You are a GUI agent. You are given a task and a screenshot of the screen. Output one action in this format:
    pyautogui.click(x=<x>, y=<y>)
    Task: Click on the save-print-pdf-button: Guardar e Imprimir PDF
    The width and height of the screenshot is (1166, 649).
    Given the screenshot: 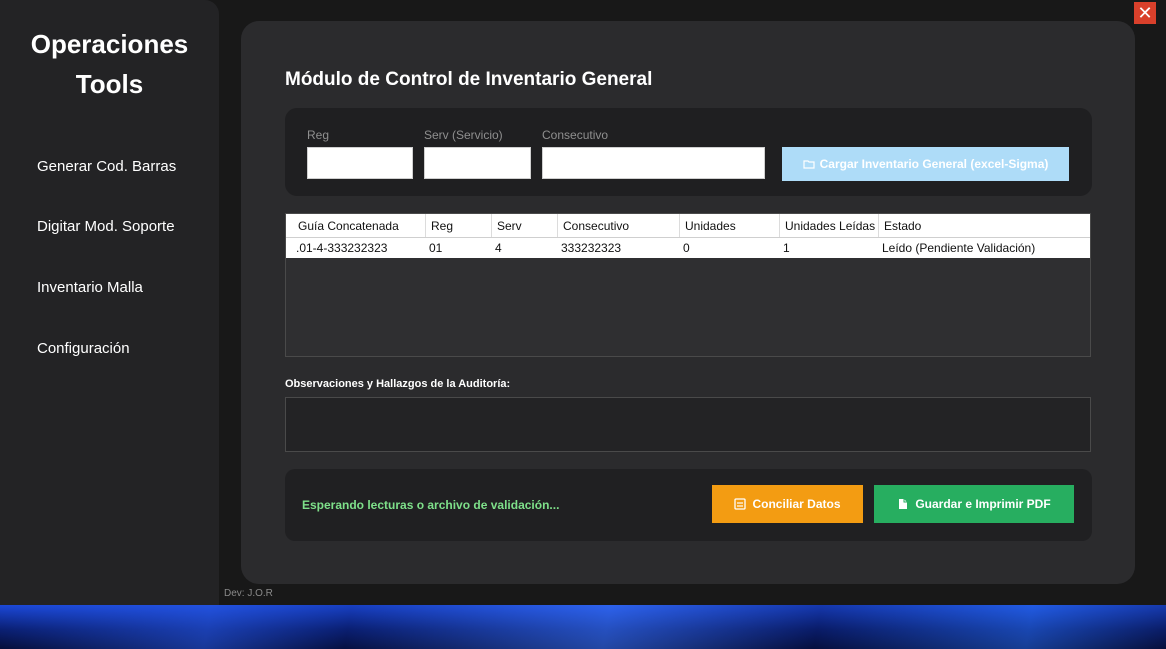 What is the action you would take?
    pyautogui.click(x=974, y=504)
    